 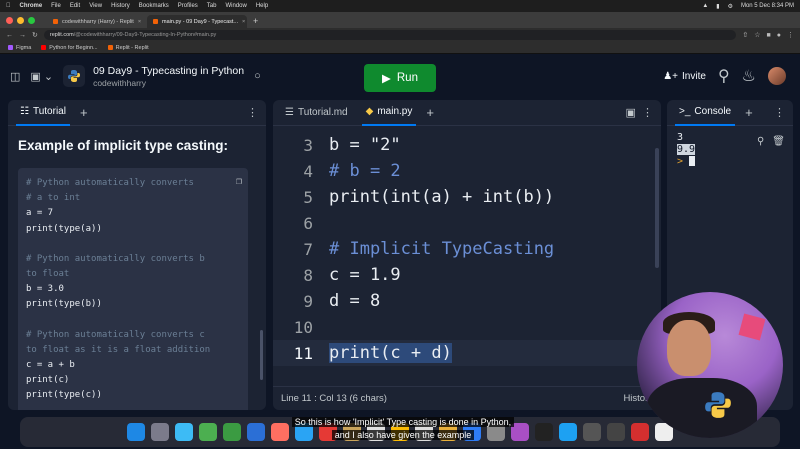 I want to click on console-output: 3 9.9 >, so click(x=730, y=150).